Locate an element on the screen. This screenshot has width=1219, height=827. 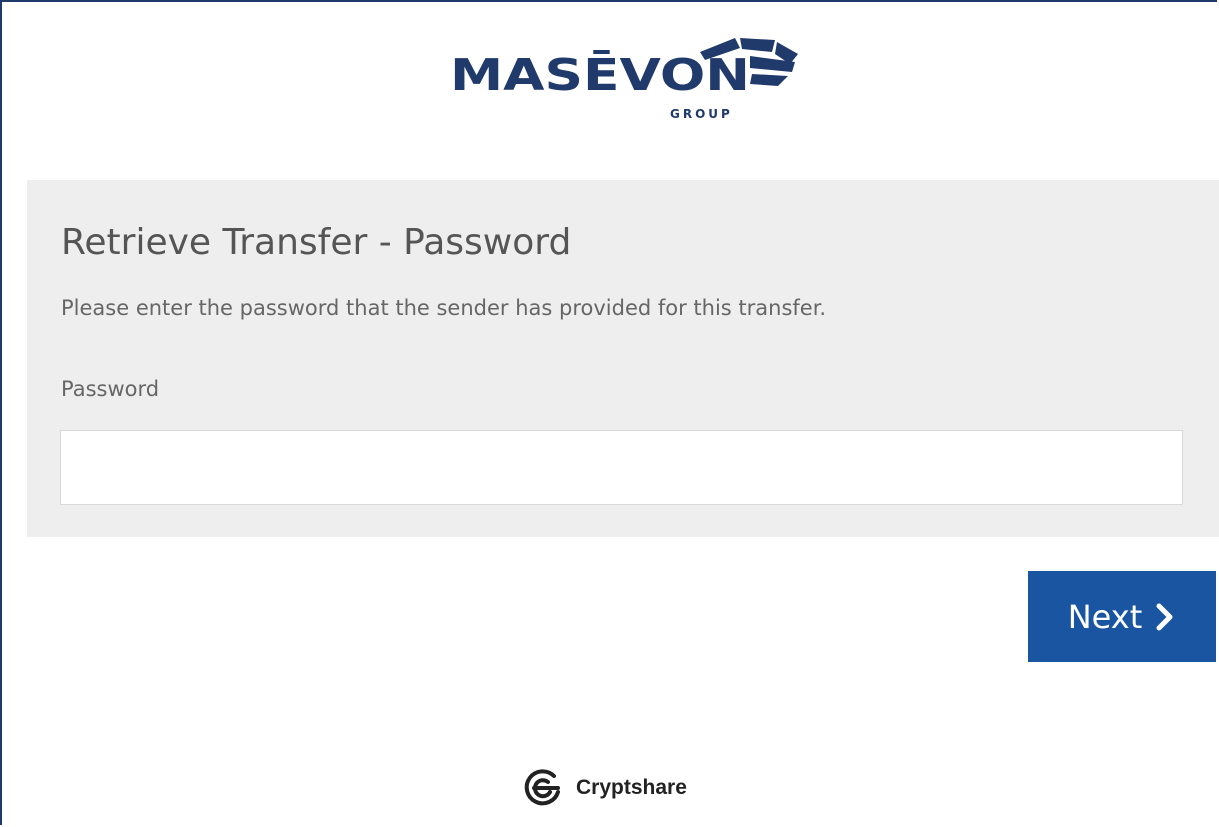
next-button: Next is located at coordinates (1122, 616).